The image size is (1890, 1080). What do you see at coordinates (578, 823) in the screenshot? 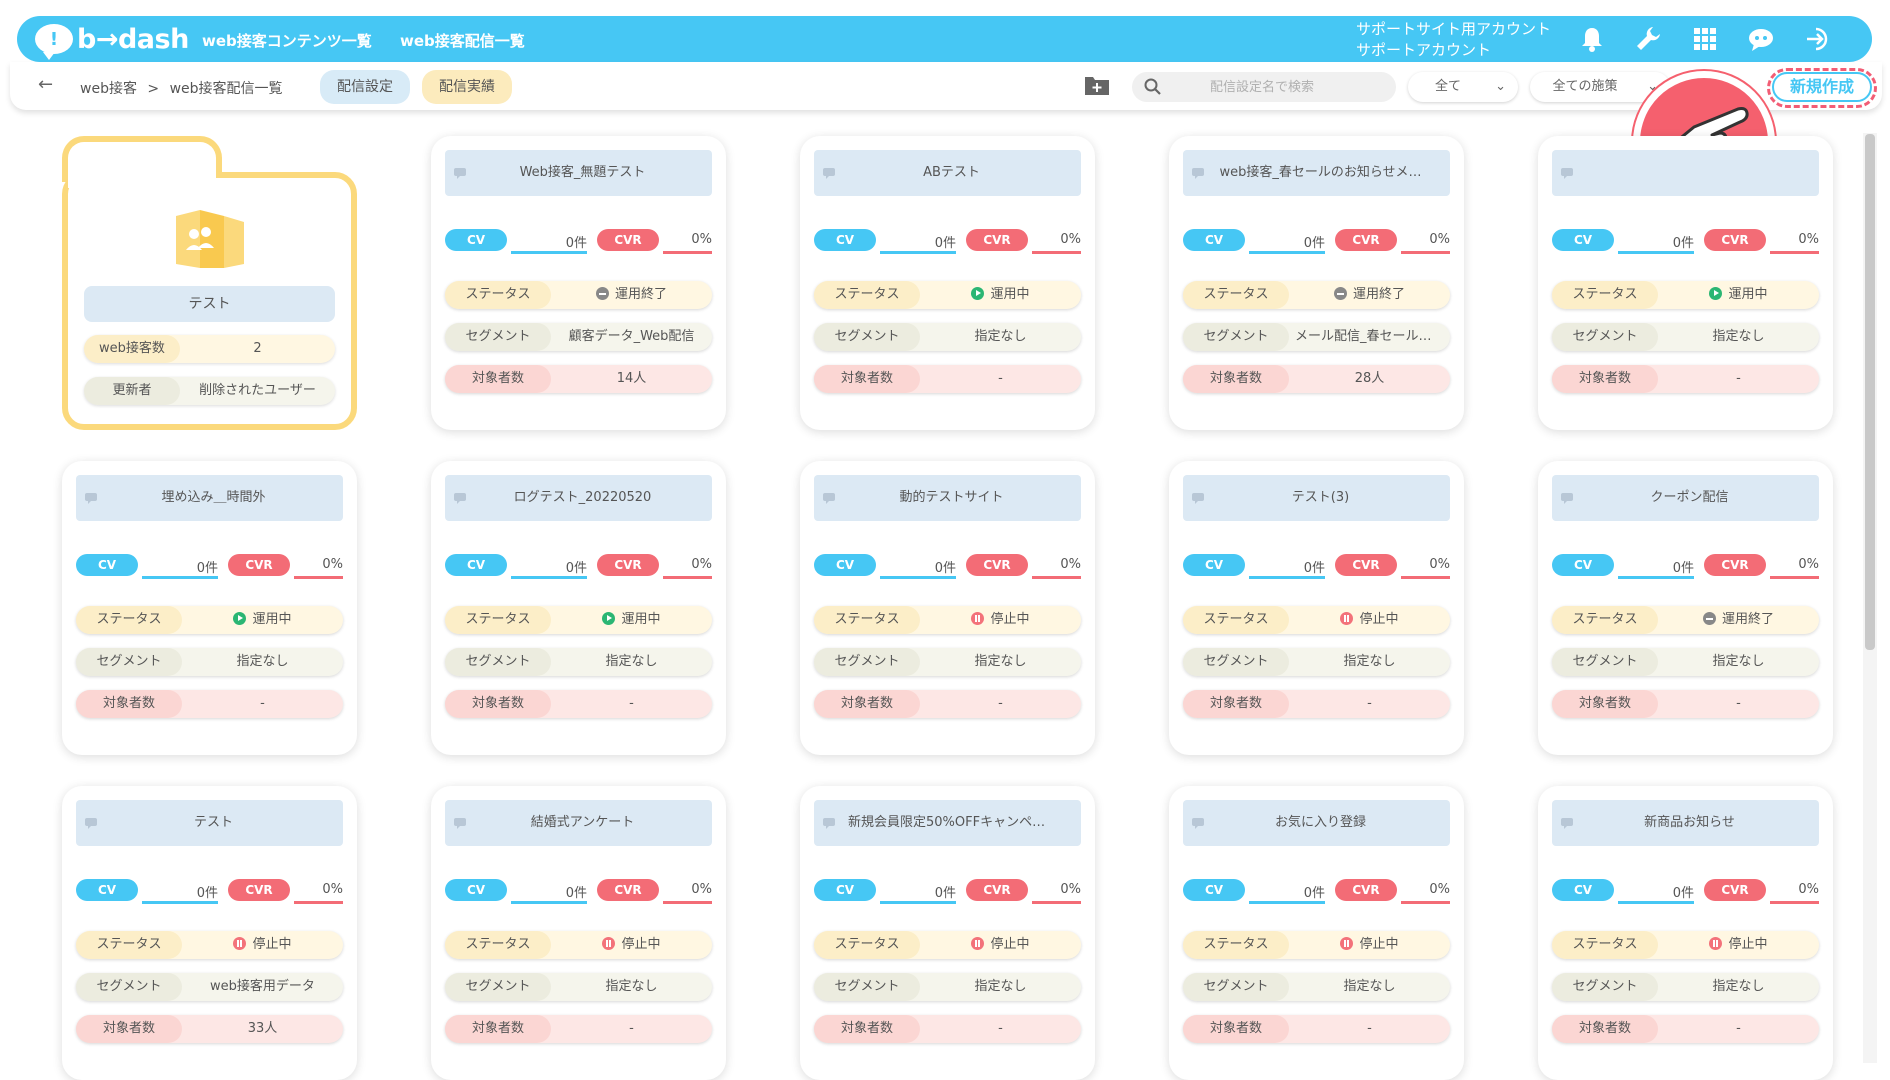
I see `card-title: 結婚式アンケート` at bounding box center [578, 823].